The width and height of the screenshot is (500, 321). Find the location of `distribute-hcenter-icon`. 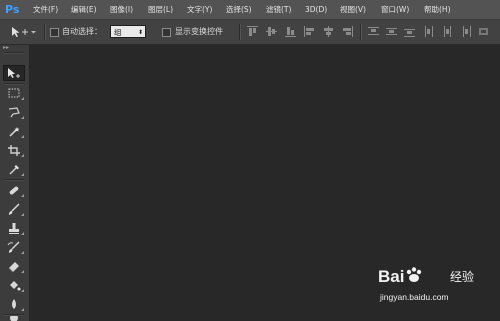

distribute-hcenter-icon is located at coordinates (447, 31).